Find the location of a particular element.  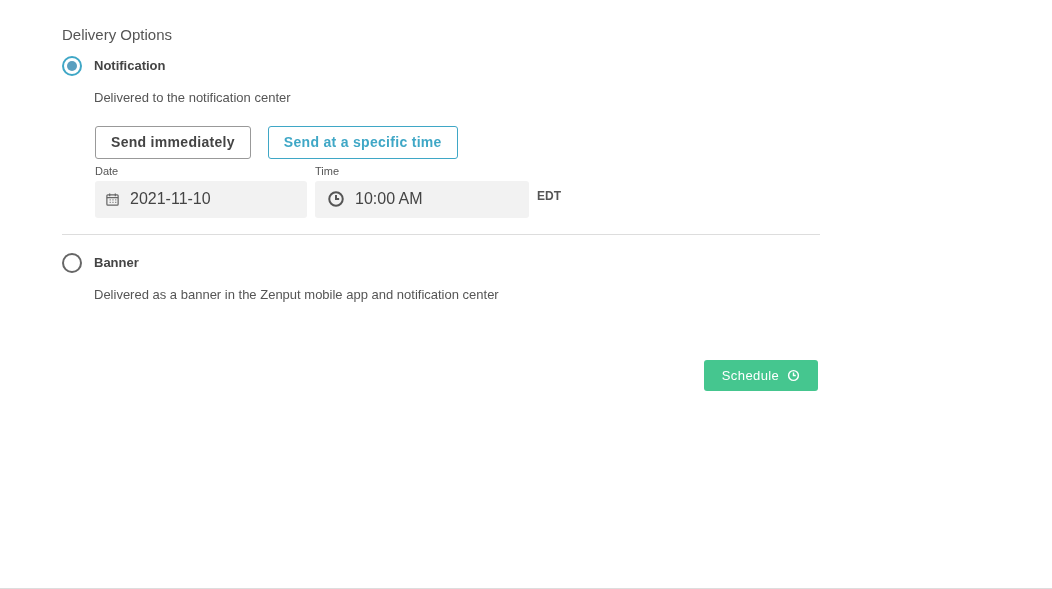

field-label: Time is located at coordinates (328, 171).